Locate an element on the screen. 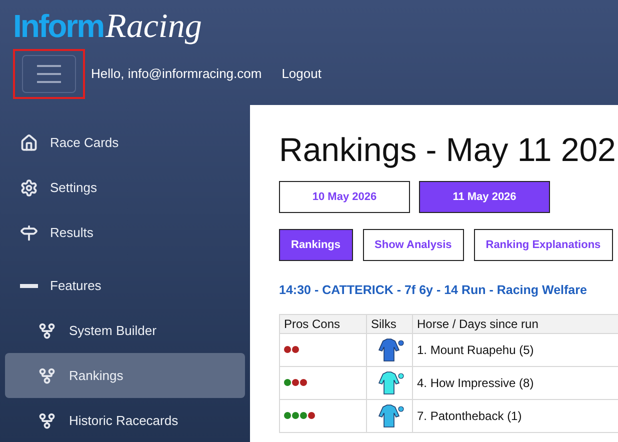 Image resolution: width=618 pixels, height=442 pixels. sidebar-item: System Builder is located at coordinates (125, 330).